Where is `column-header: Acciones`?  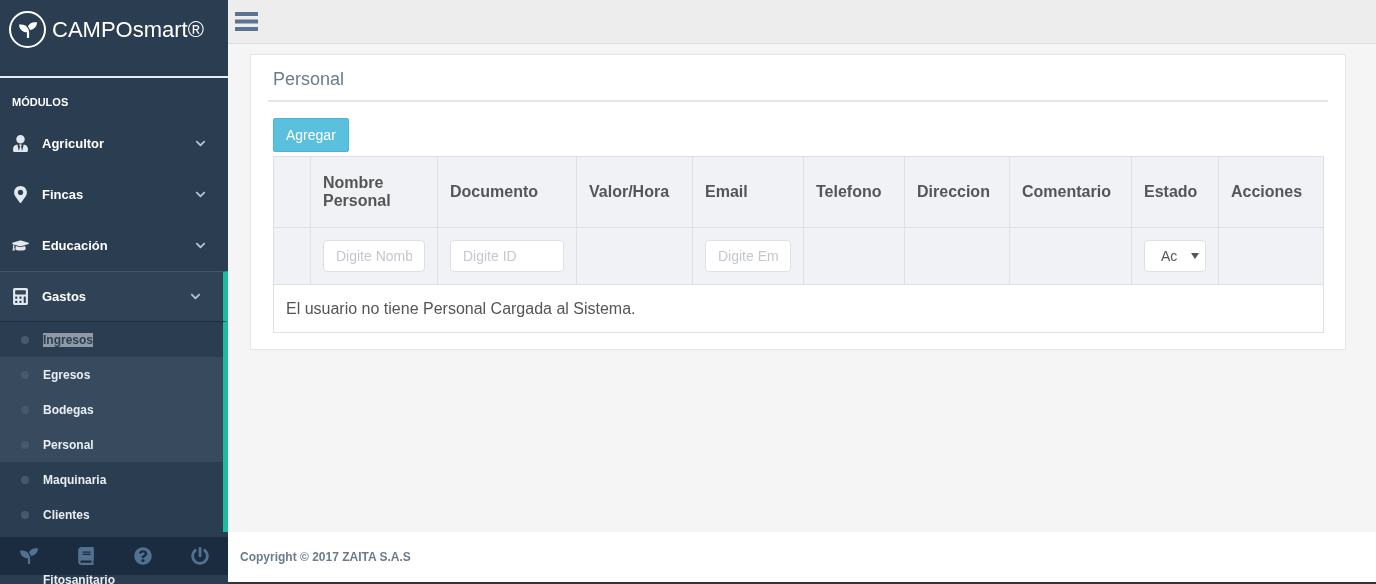
column-header: Acciones is located at coordinates (1271, 192).